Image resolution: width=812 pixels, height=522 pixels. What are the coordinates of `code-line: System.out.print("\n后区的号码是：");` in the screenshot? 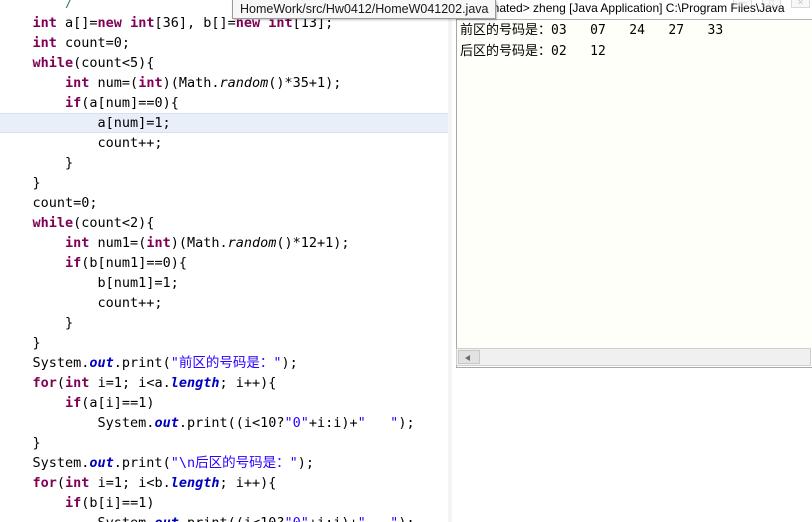 It's located at (226, 463).